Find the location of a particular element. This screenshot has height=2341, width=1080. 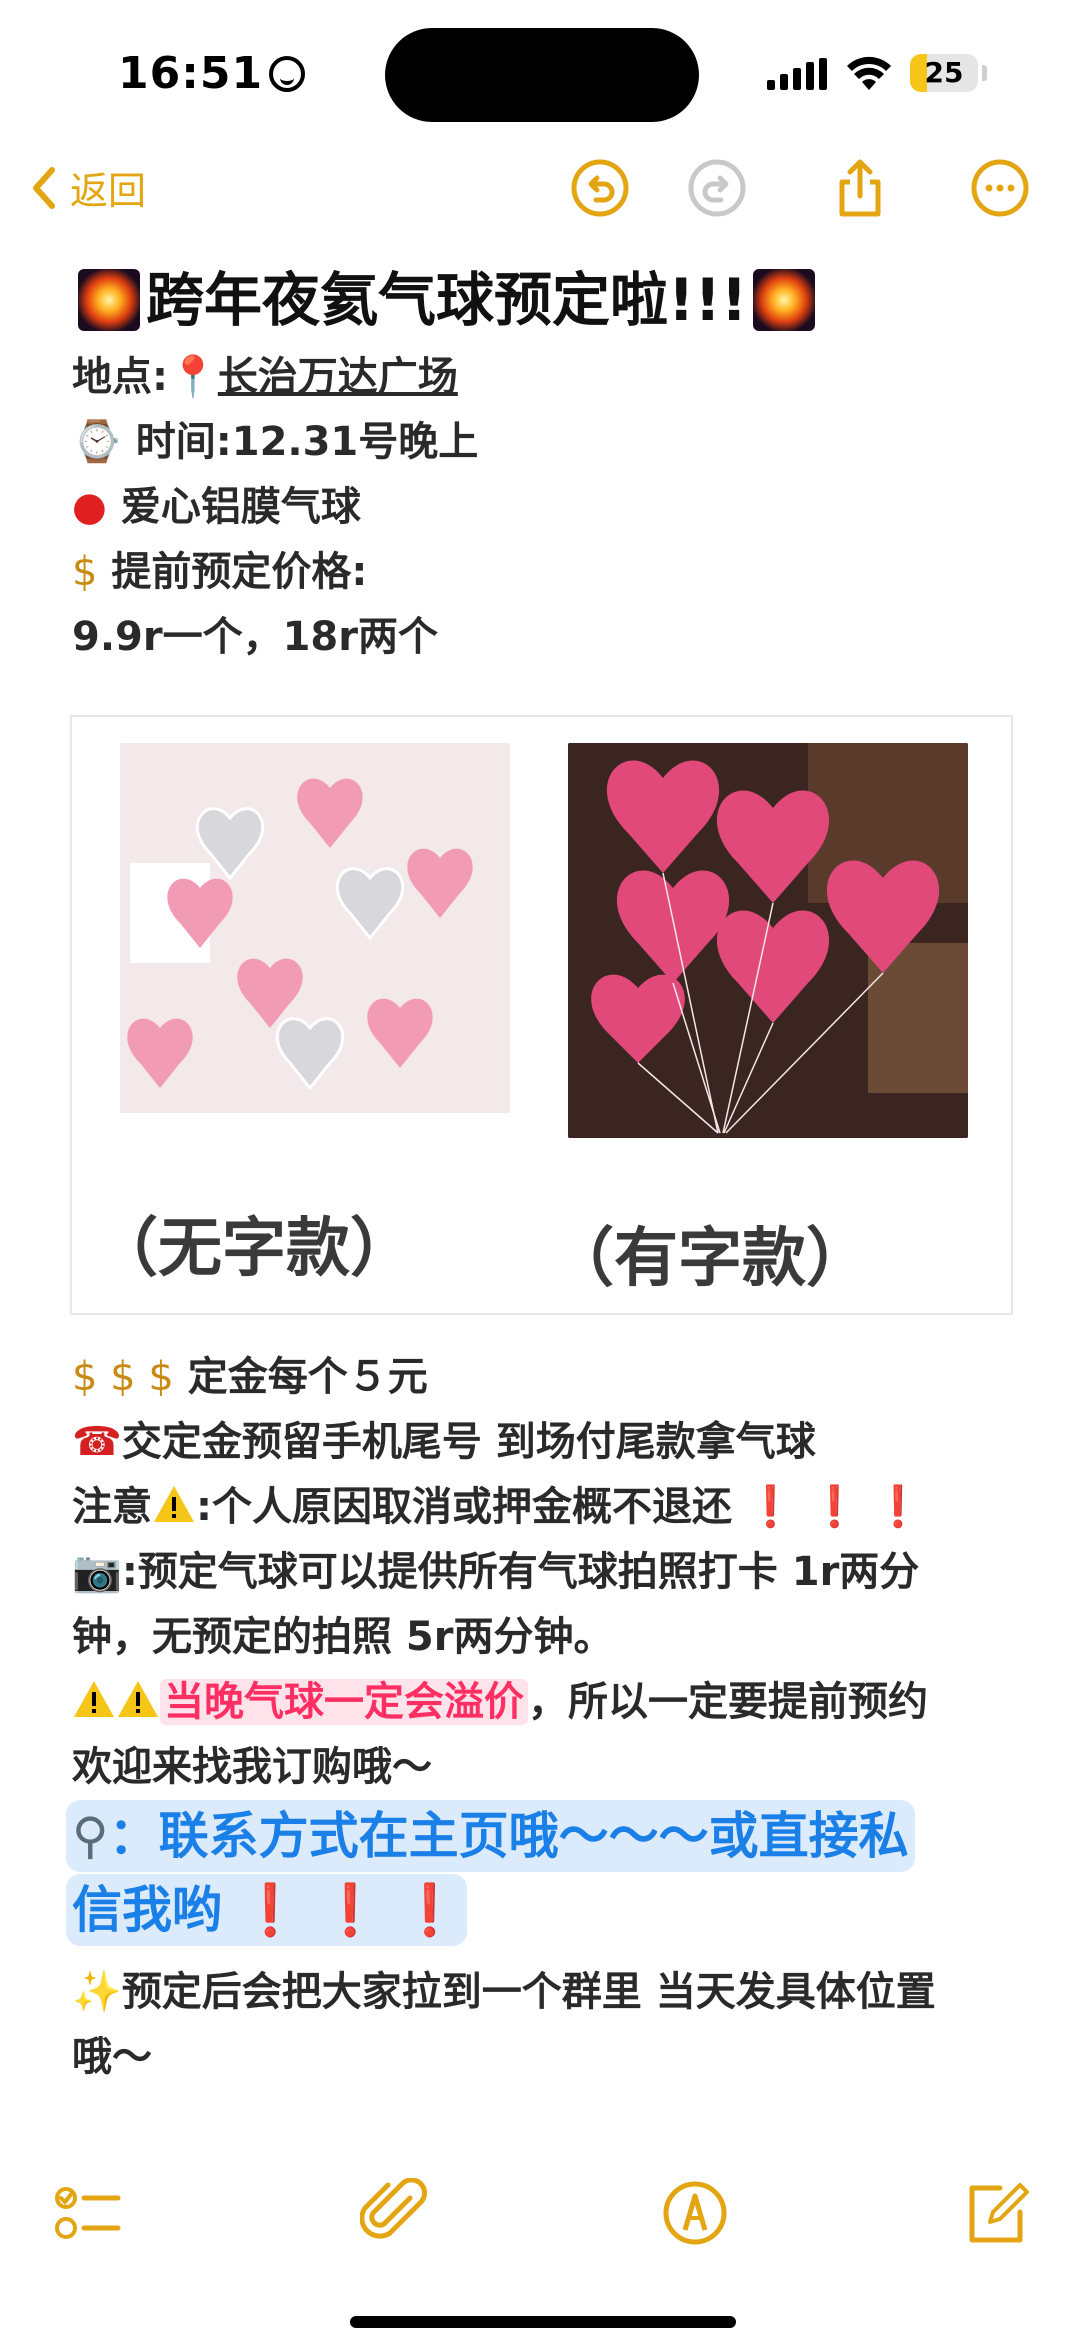

satellite-icon: ⚲ is located at coordinates (90, 1836).